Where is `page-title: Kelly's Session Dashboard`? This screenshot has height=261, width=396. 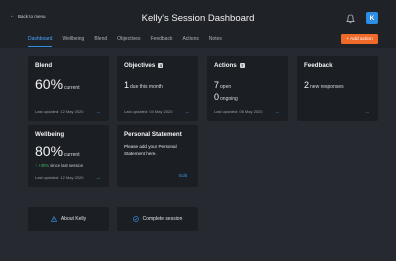
page-title: Kelly's Session Dashboard is located at coordinates (198, 18).